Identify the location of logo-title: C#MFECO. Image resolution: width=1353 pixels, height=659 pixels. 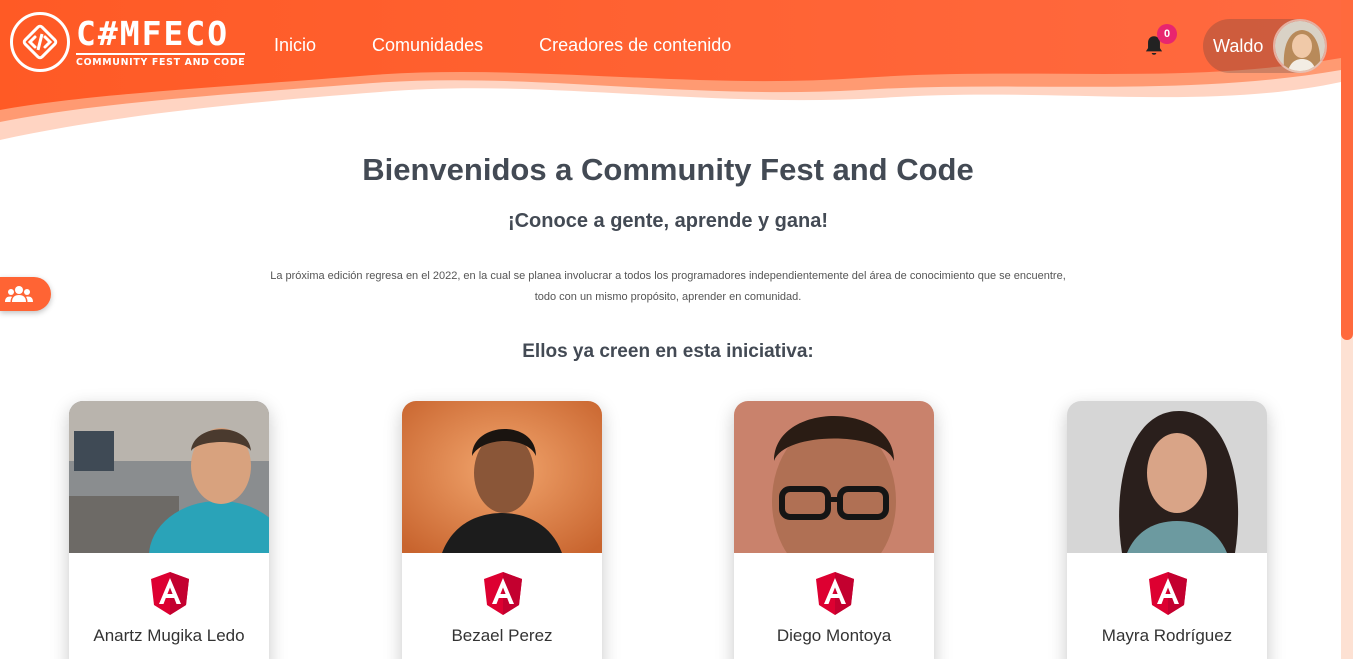
(153, 33).